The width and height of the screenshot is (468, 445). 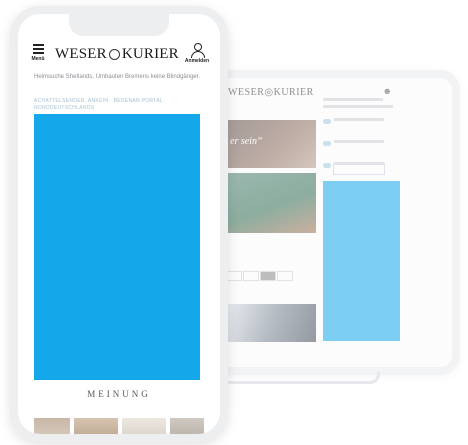 What do you see at coordinates (359, 169) in the screenshot?
I see `tablet-more-button` at bounding box center [359, 169].